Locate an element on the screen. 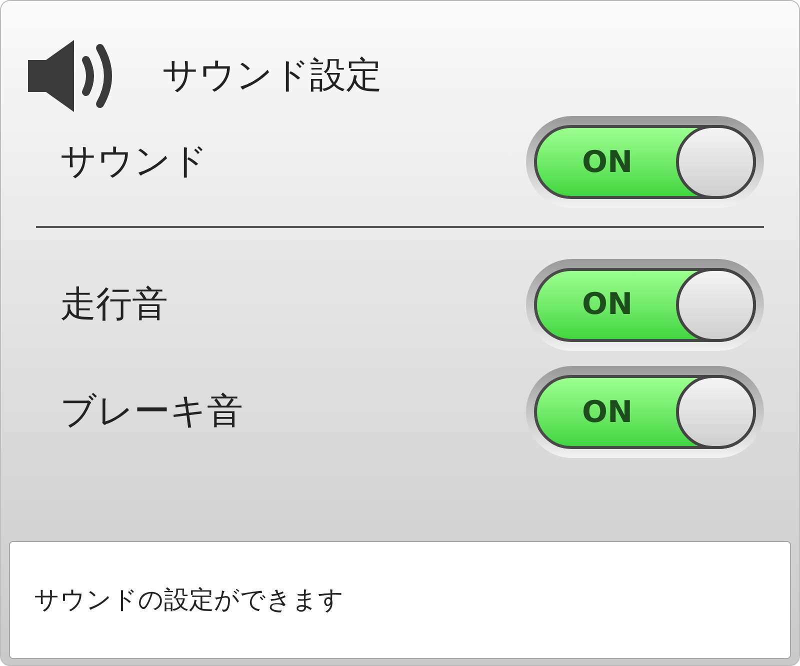 This screenshot has width=800, height=666. setting-label: サウンド is located at coordinates (134, 162).